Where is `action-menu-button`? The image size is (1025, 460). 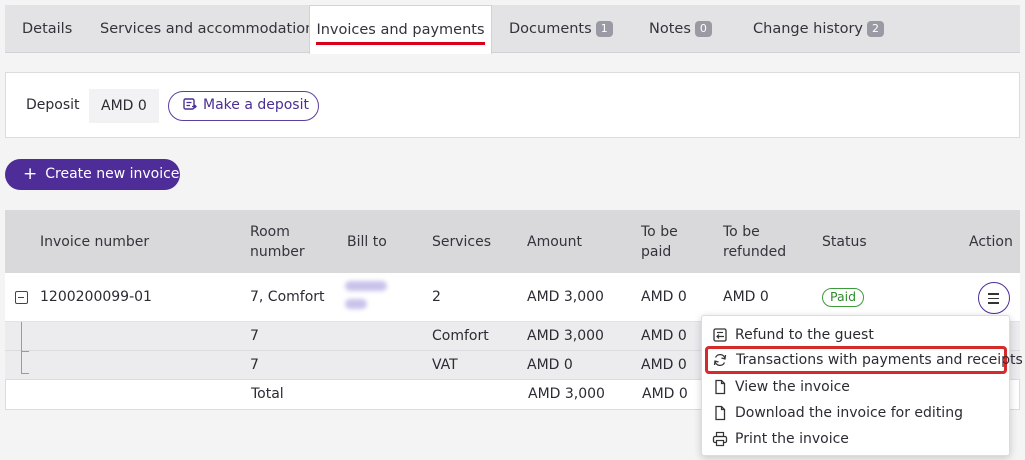 action-menu-button is located at coordinates (994, 298).